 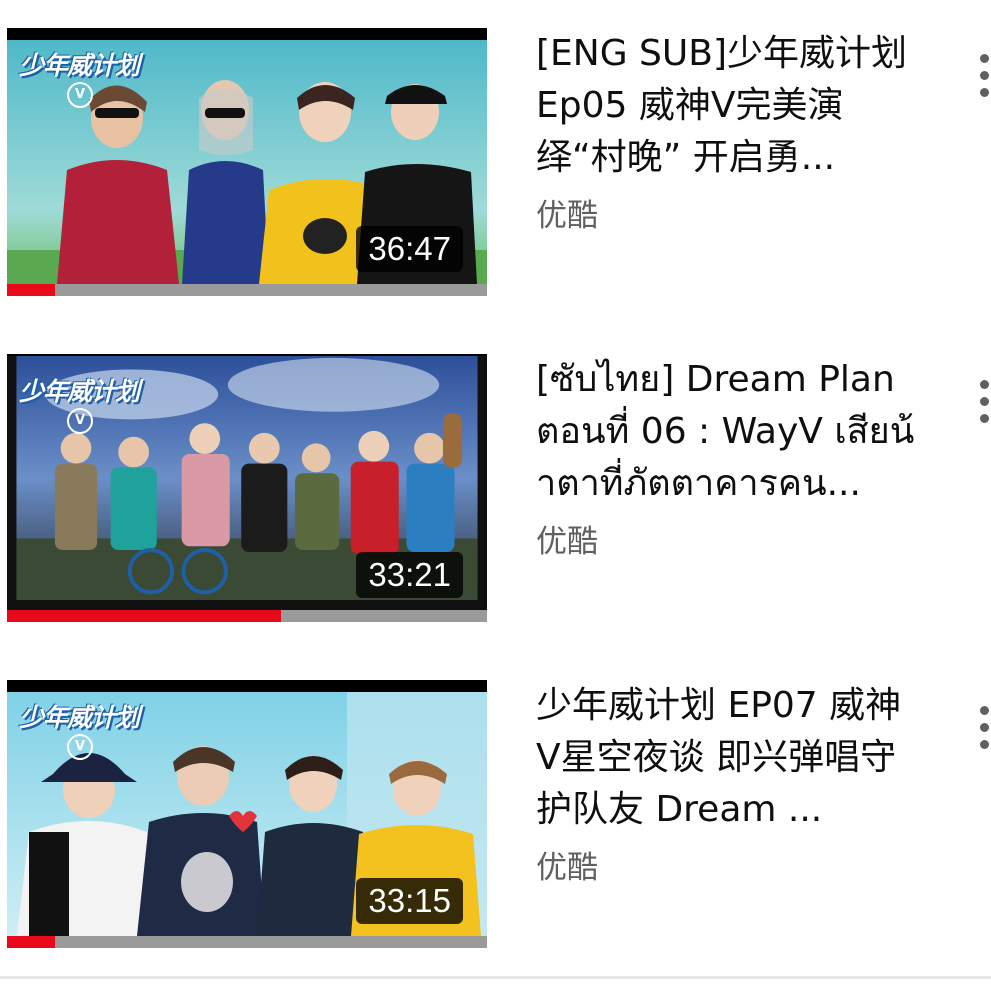 I want to click on video-thumbnail: 少年威计划 V 33:15, so click(x=247, y=814).